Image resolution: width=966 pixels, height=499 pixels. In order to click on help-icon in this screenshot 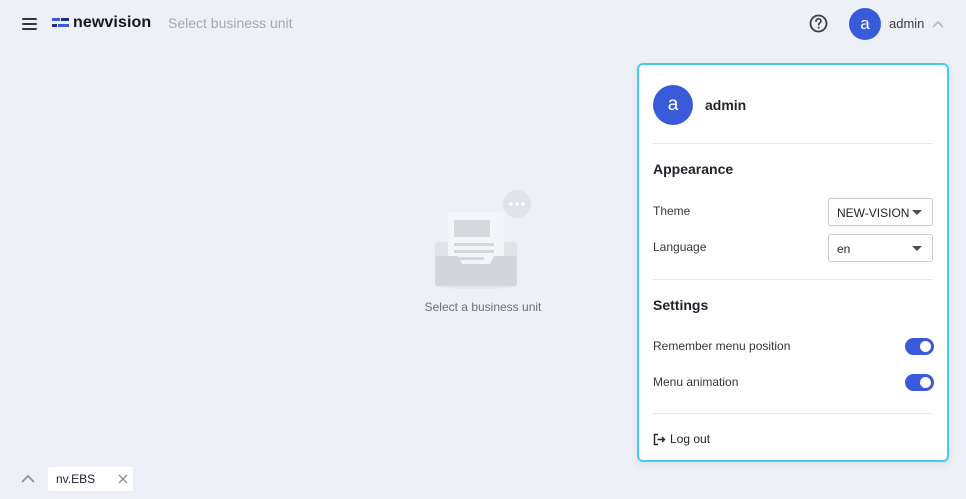, I will do `click(818, 23)`.